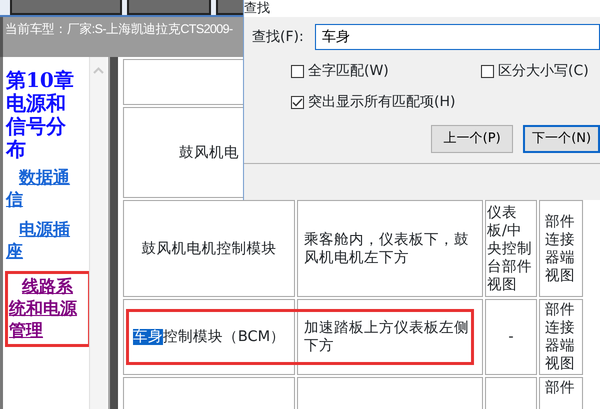  Describe the element at coordinates (511, 337) in the screenshot. I see `table-cell: -` at that location.